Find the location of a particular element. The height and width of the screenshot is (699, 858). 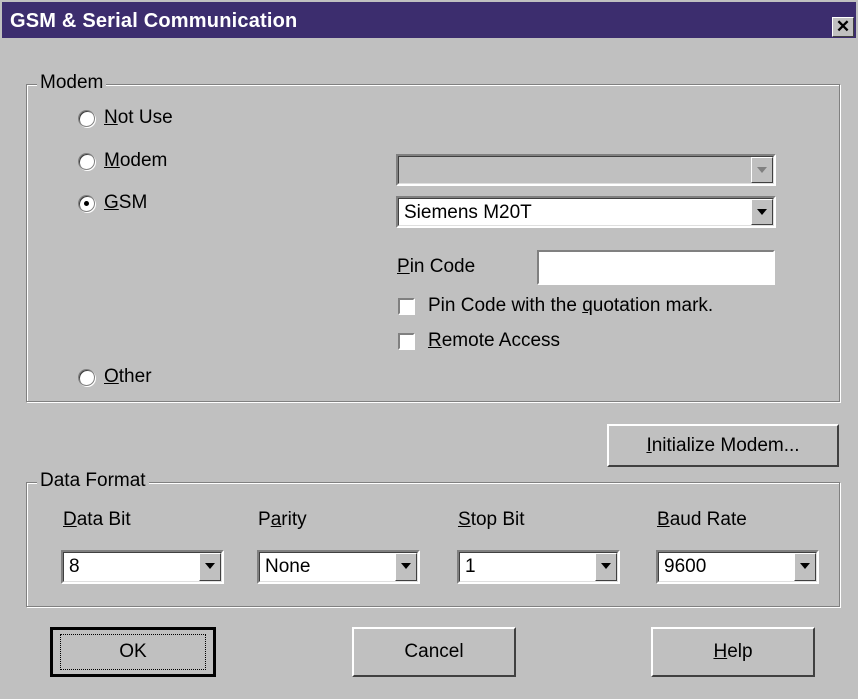

close-button: ✕ is located at coordinates (843, 27).